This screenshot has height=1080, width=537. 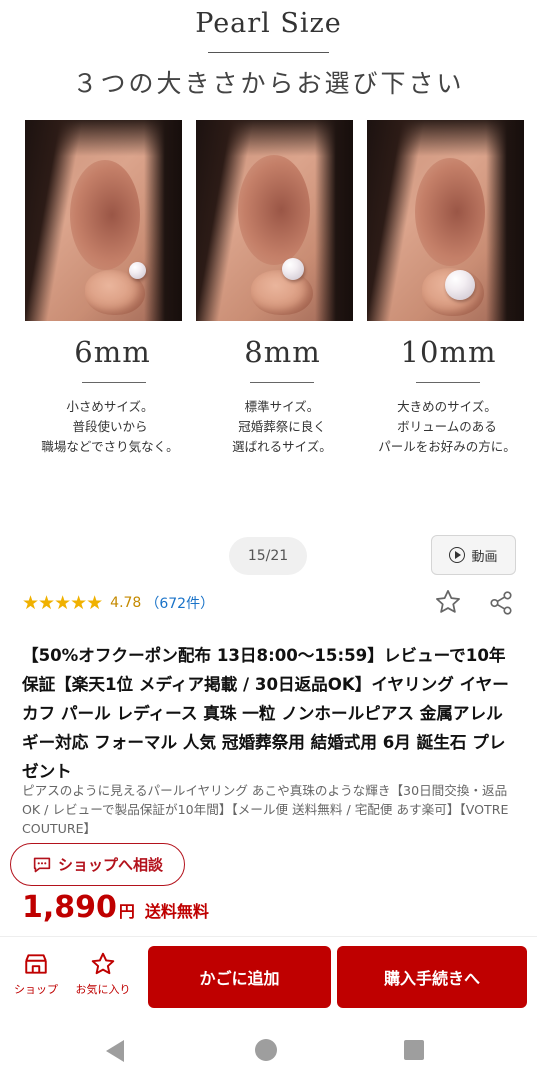 I want to click on size-description-8mm: 標準サイズ。 冠婚葬祭に良く 選ばれるサイズ。, so click(x=282, y=427).